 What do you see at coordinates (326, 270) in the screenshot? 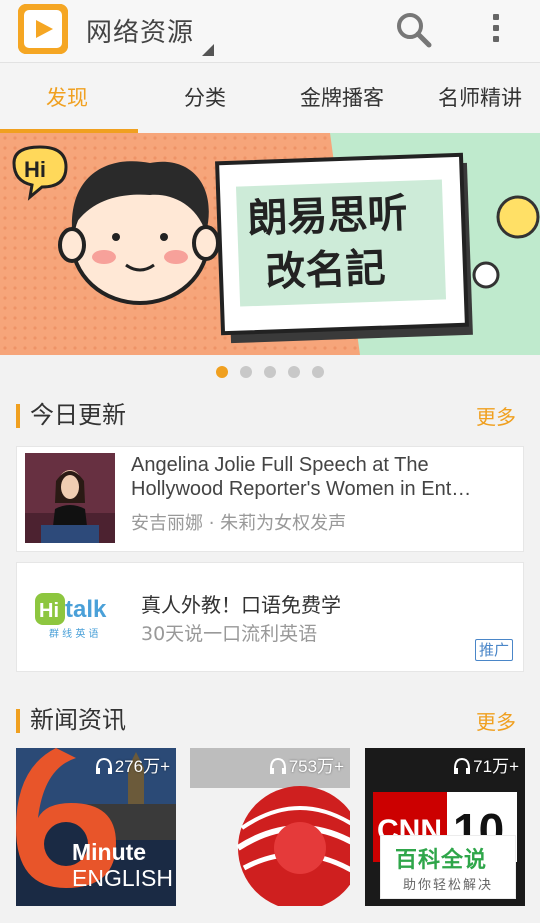
I see `banner-card-line2: 改名記` at bounding box center [326, 270].